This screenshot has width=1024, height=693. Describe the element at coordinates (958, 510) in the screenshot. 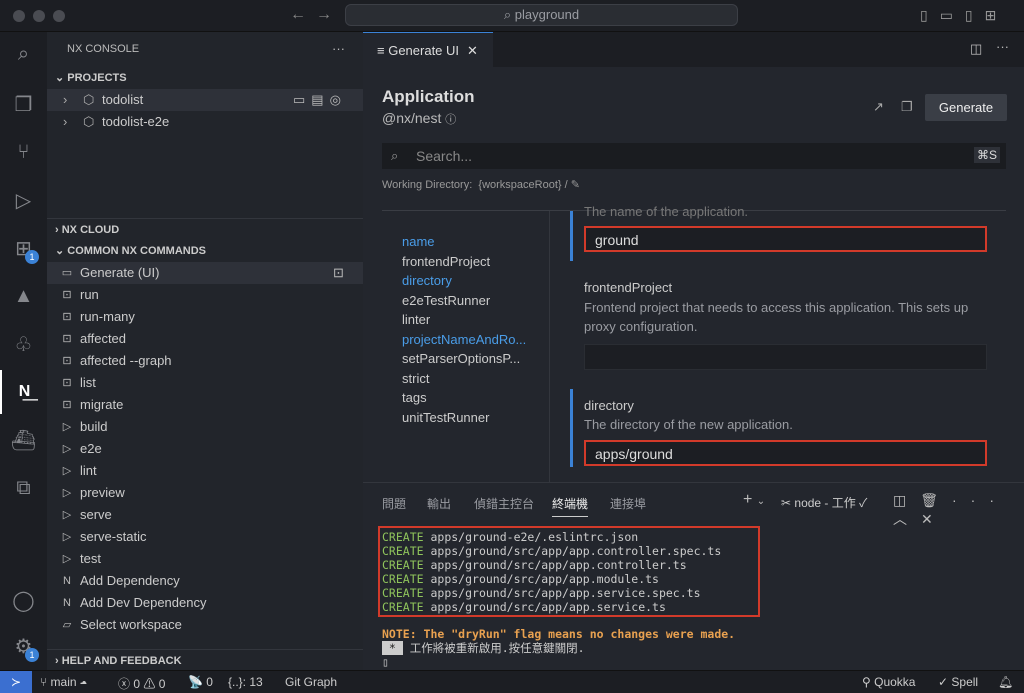

I see `panel-actions: ◫🗑···︿✕` at that location.